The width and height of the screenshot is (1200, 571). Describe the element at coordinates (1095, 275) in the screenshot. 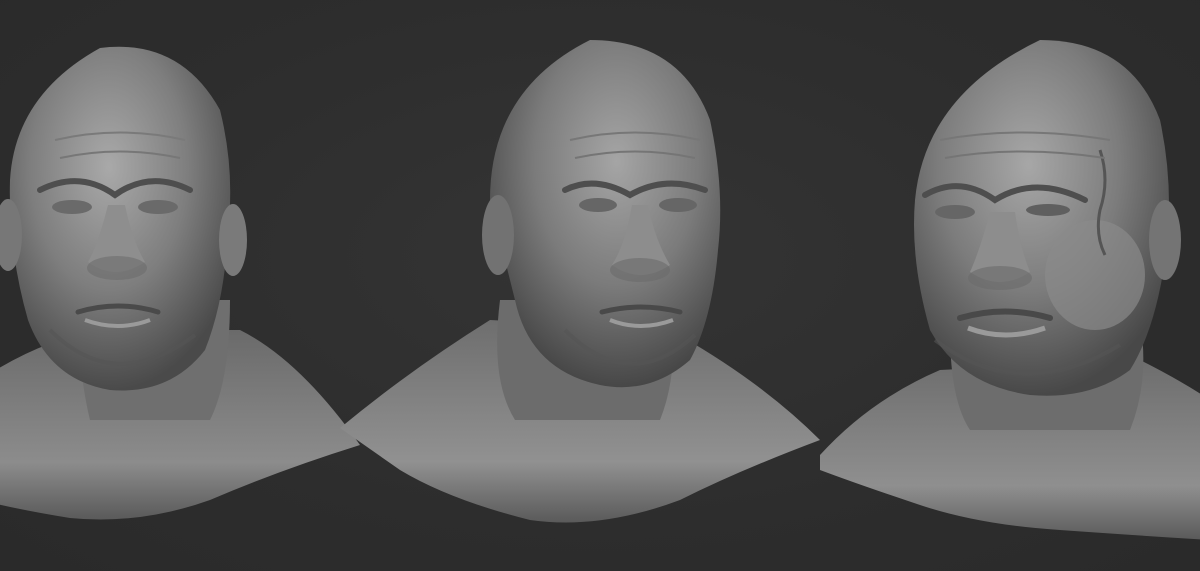

I see `swollen-cheek` at that location.